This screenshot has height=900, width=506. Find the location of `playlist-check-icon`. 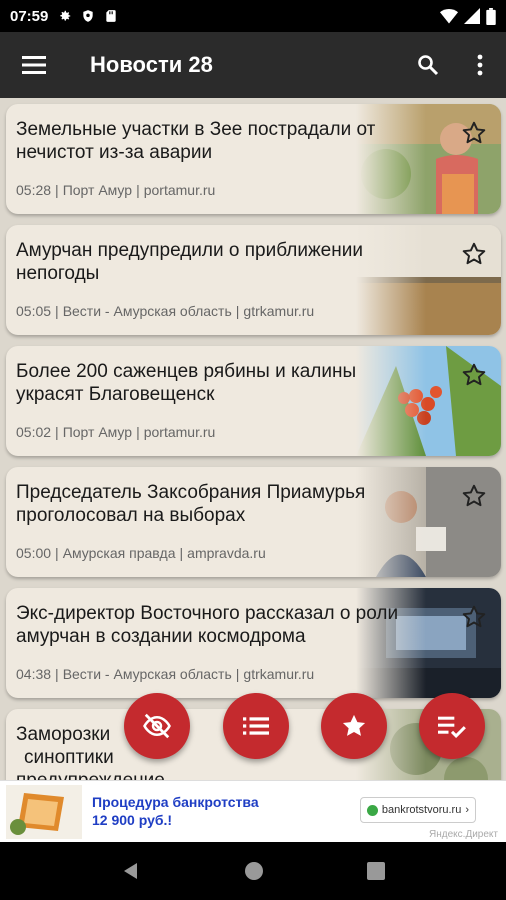

playlist-check-icon is located at coordinates (452, 727).